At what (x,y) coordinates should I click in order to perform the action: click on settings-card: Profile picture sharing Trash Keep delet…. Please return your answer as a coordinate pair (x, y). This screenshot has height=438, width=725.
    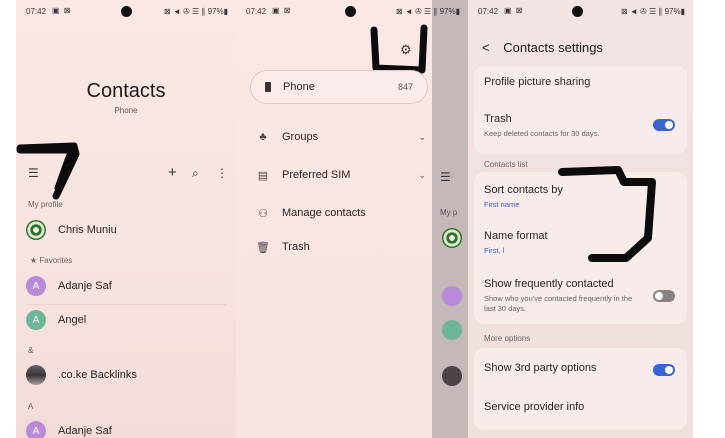
    Looking at the image, I should click on (580, 110).